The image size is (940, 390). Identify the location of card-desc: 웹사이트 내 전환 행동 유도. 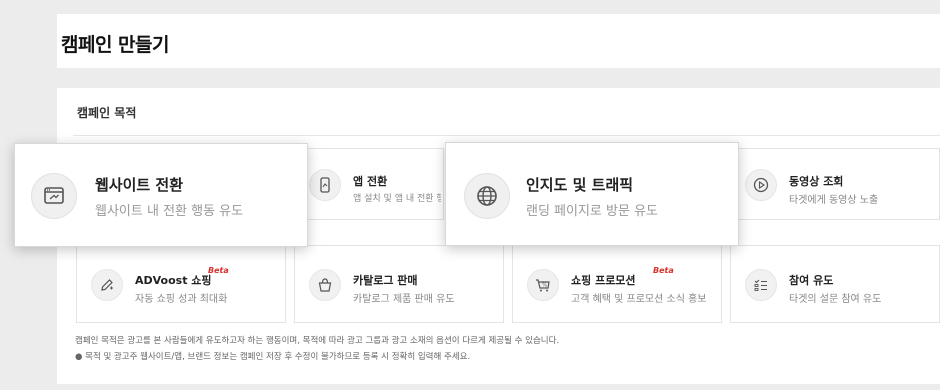
(169, 211).